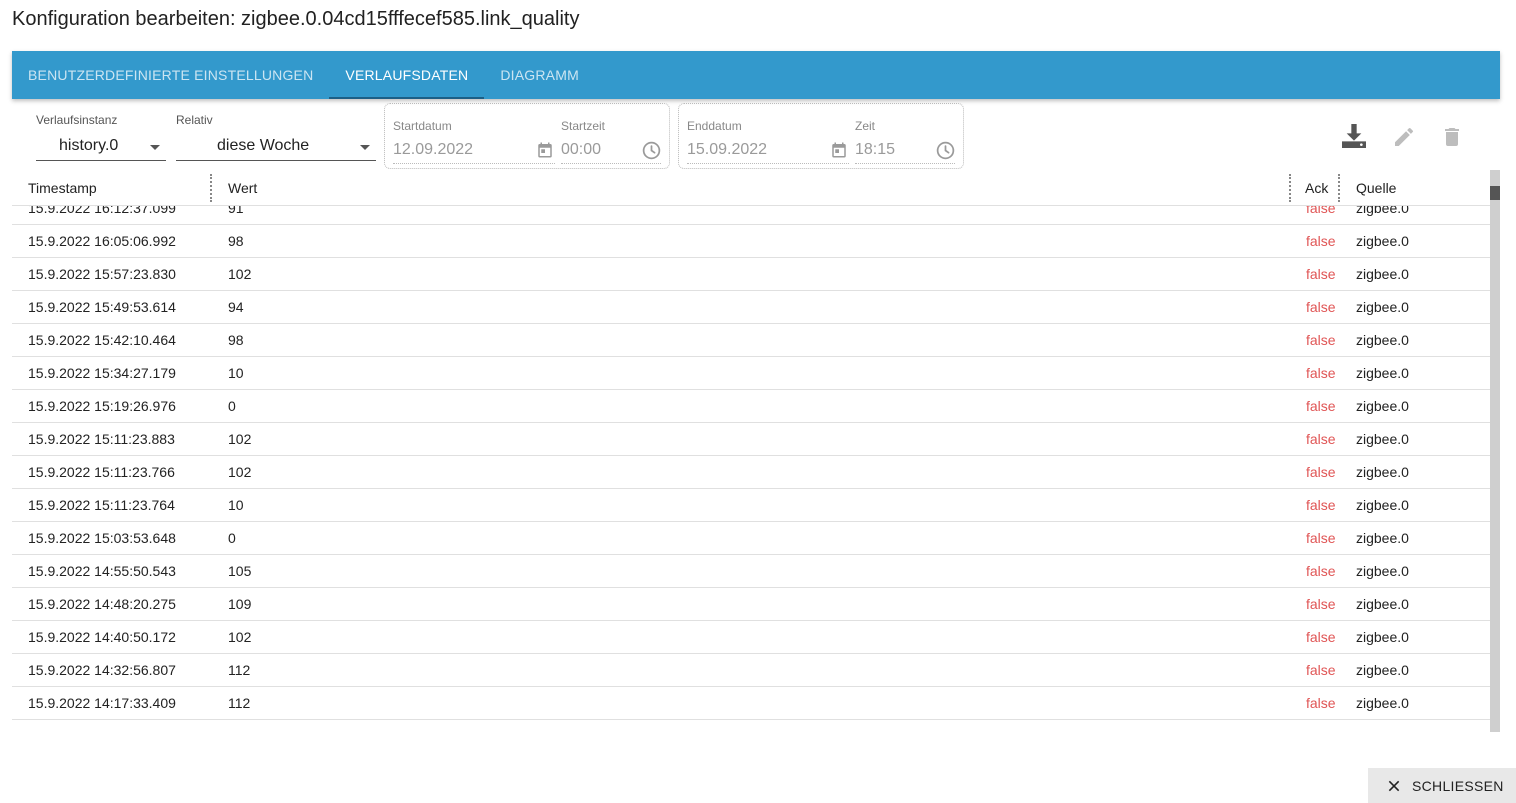 The height and width of the screenshot is (803, 1516). Describe the element at coordinates (751, 274) in the screenshot. I see `table-row: 15.9.2022 15:57:23.830 102 false zigbee.0` at that location.